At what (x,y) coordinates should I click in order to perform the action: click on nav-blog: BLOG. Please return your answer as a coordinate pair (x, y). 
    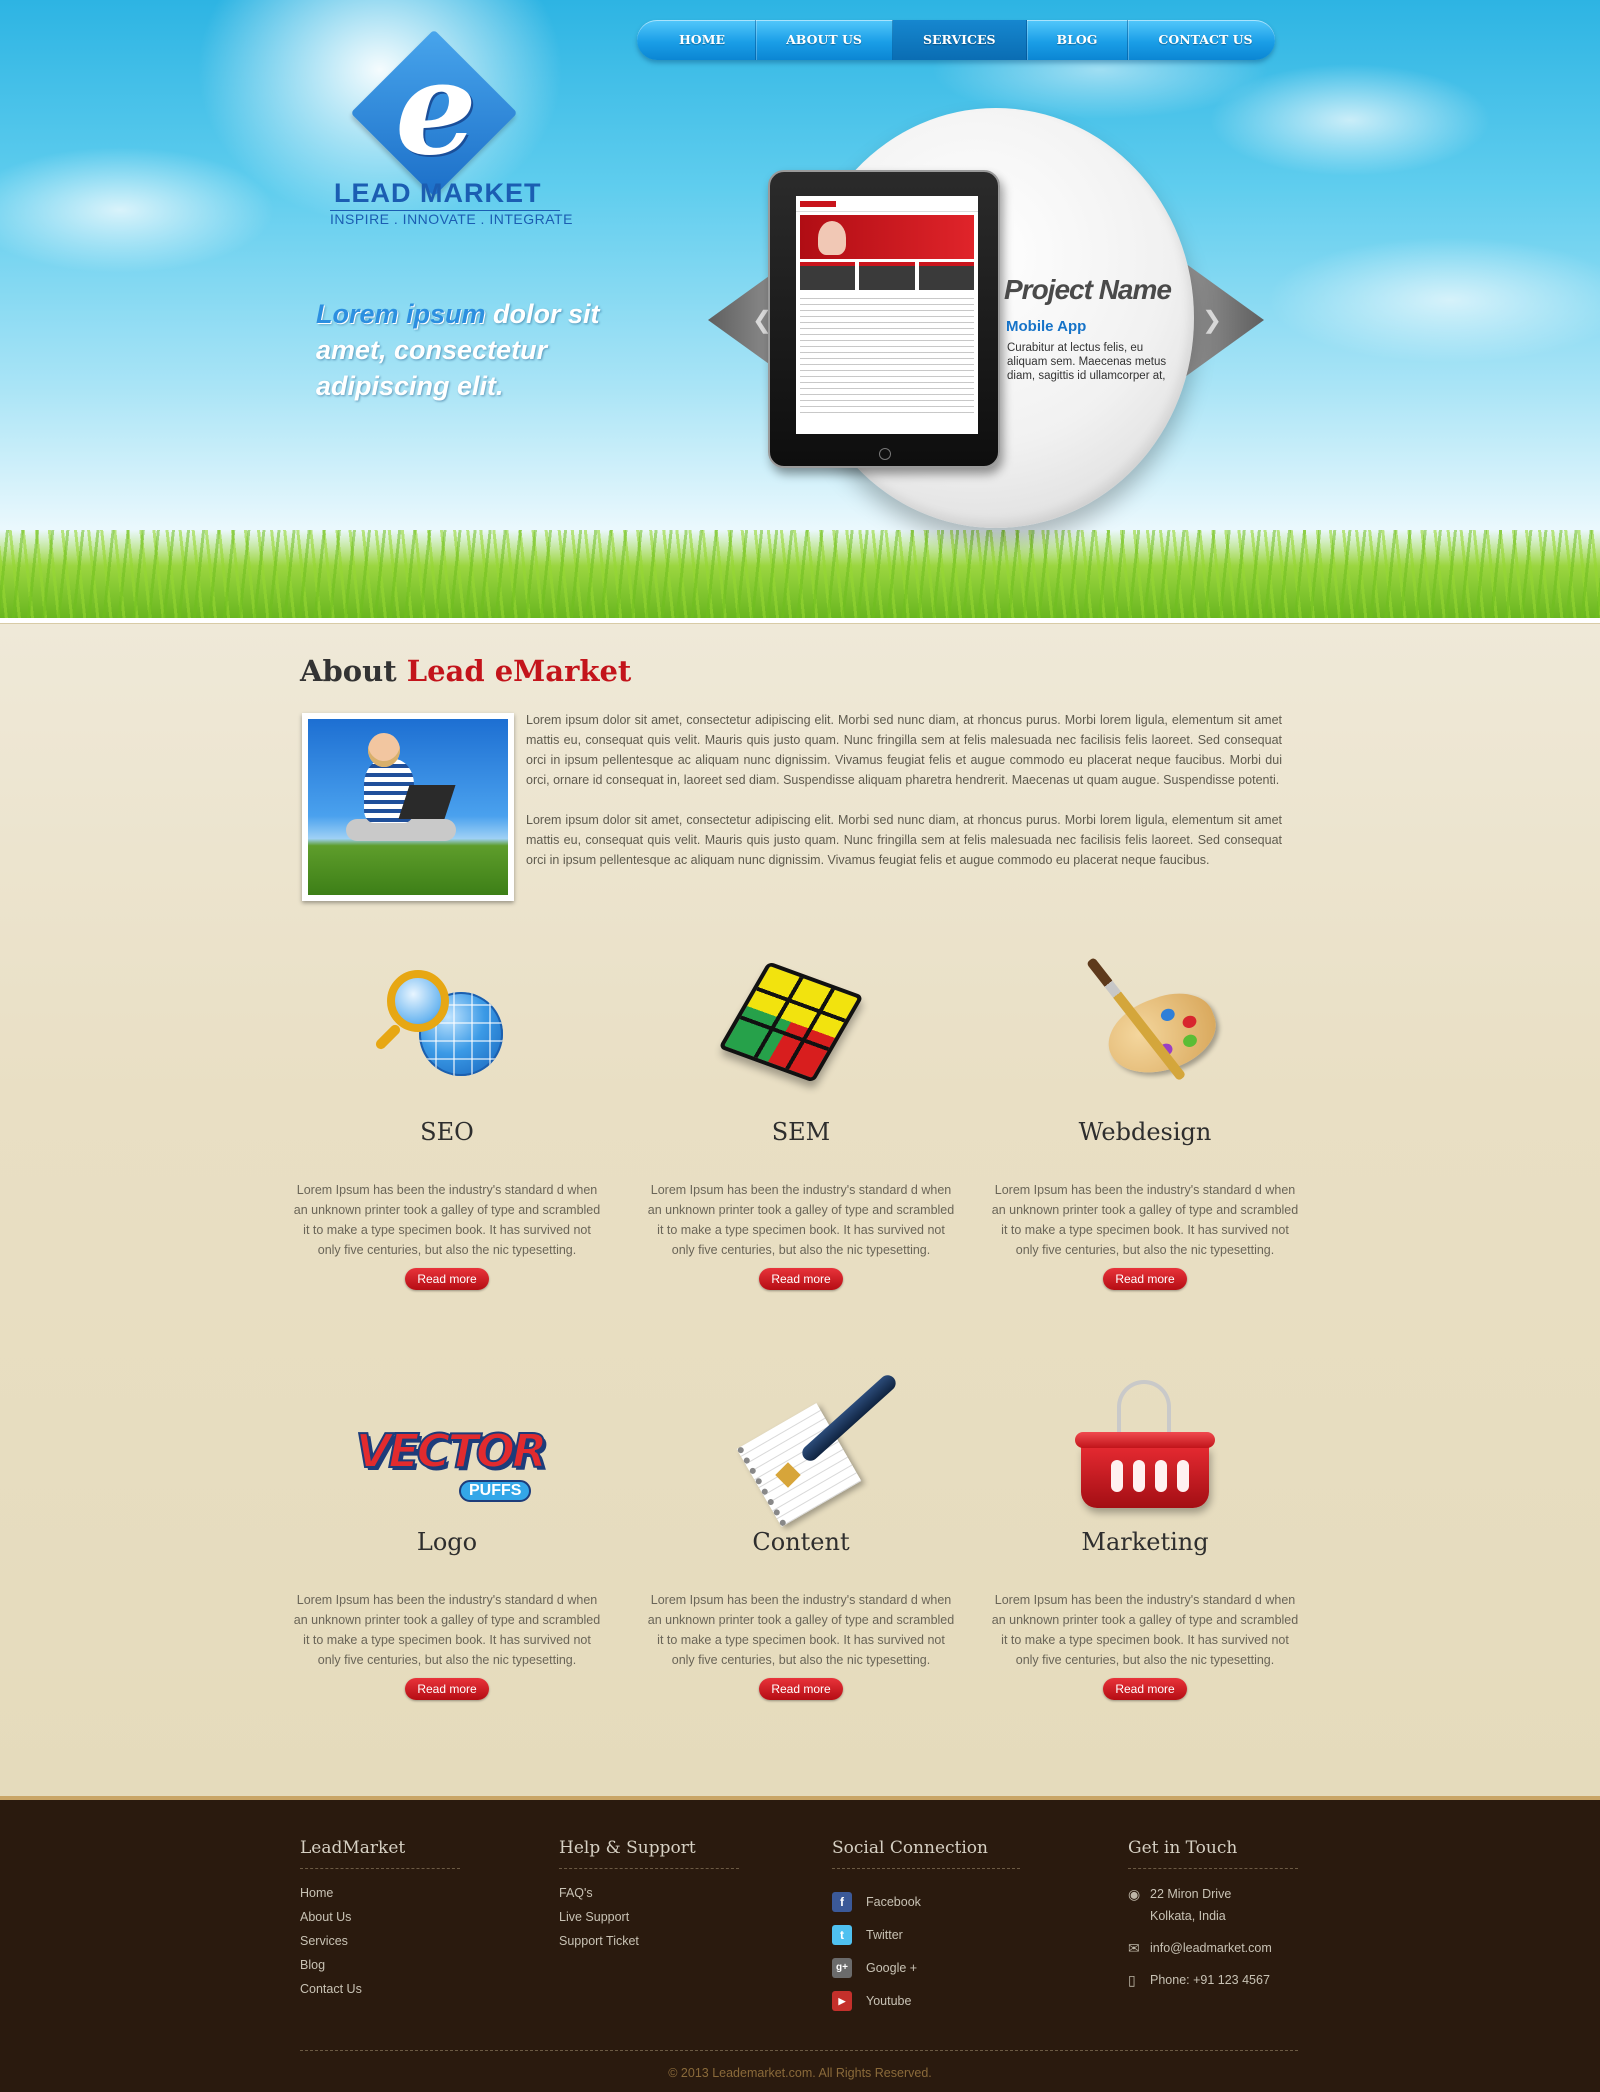
    Looking at the image, I should click on (1078, 40).